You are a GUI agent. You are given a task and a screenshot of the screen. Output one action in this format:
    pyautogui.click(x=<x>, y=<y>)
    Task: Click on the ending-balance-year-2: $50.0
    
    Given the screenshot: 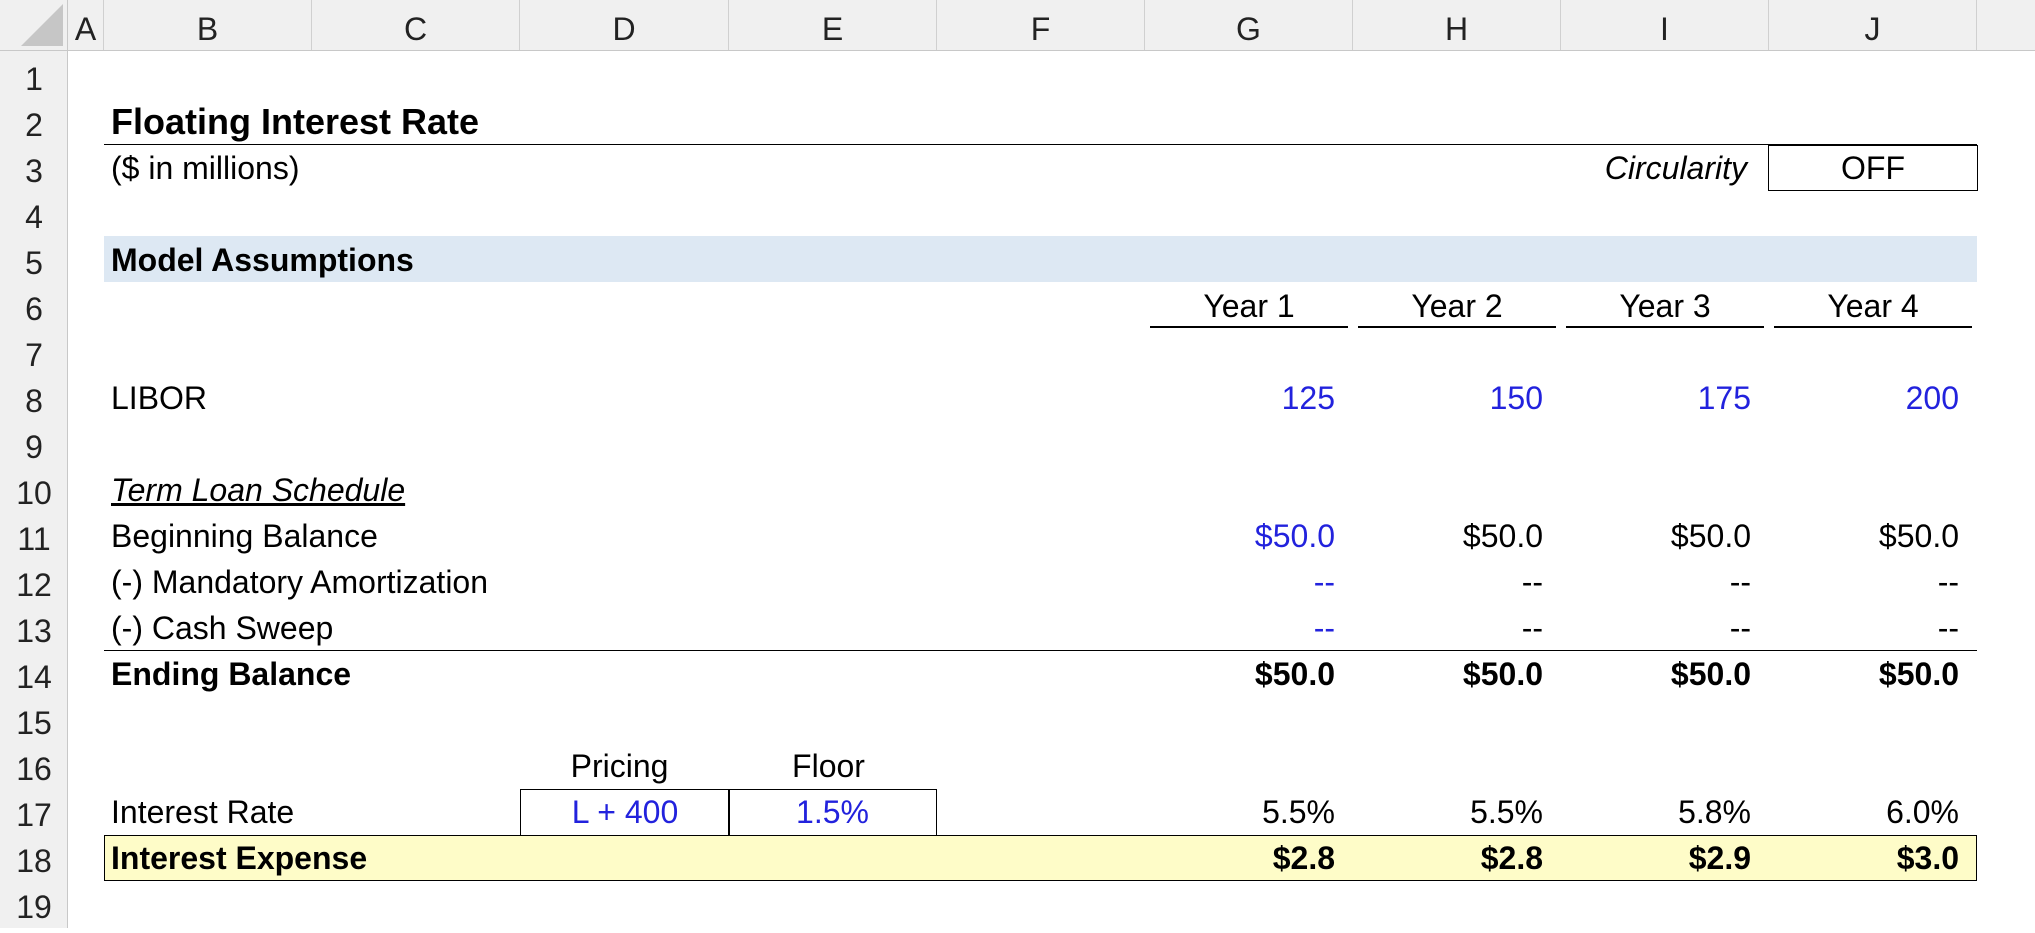 What is the action you would take?
    pyautogui.click(x=1448, y=674)
    